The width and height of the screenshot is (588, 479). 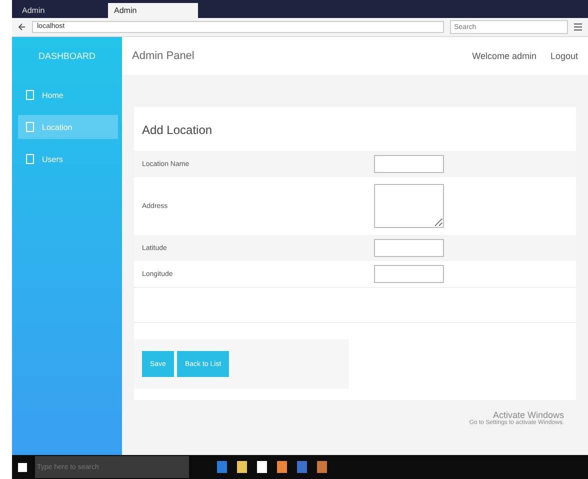 I want to click on sidebar-item: Location, so click(x=68, y=127).